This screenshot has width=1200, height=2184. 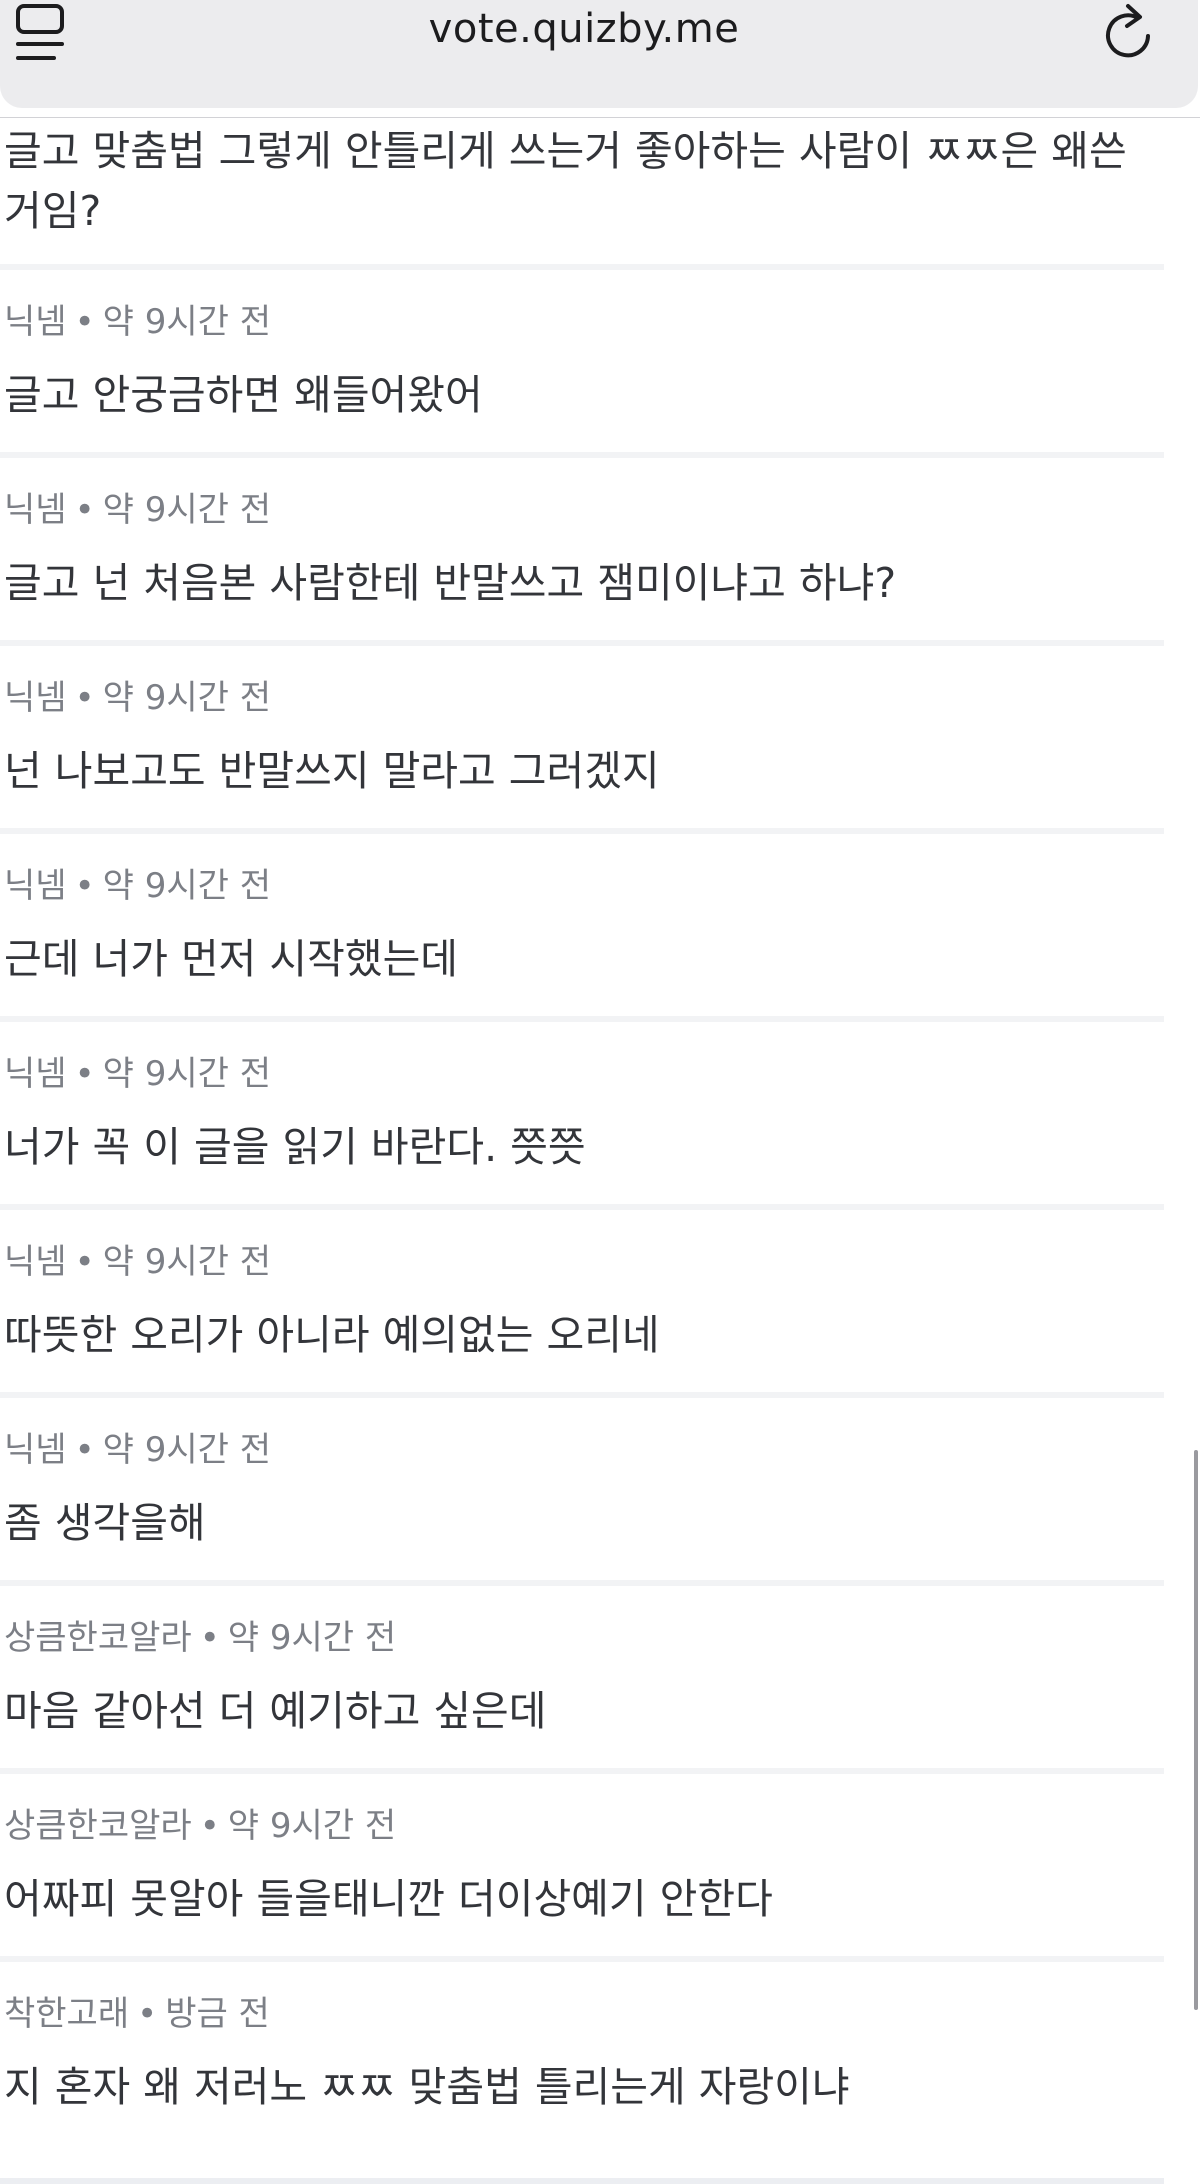 I want to click on comment-text: 따뜻한 오리가 아니라 예의없는 오리네, so click(x=332, y=1335).